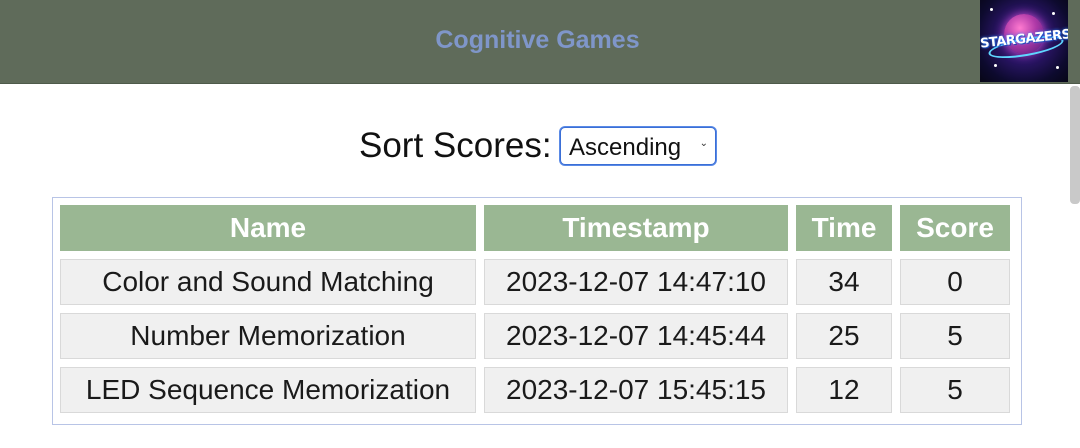 Image resolution: width=1080 pixels, height=448 pixels. Describe the element at coordinates (844, 228) in the screenshot. I see `column-header-time: Time` at that location.